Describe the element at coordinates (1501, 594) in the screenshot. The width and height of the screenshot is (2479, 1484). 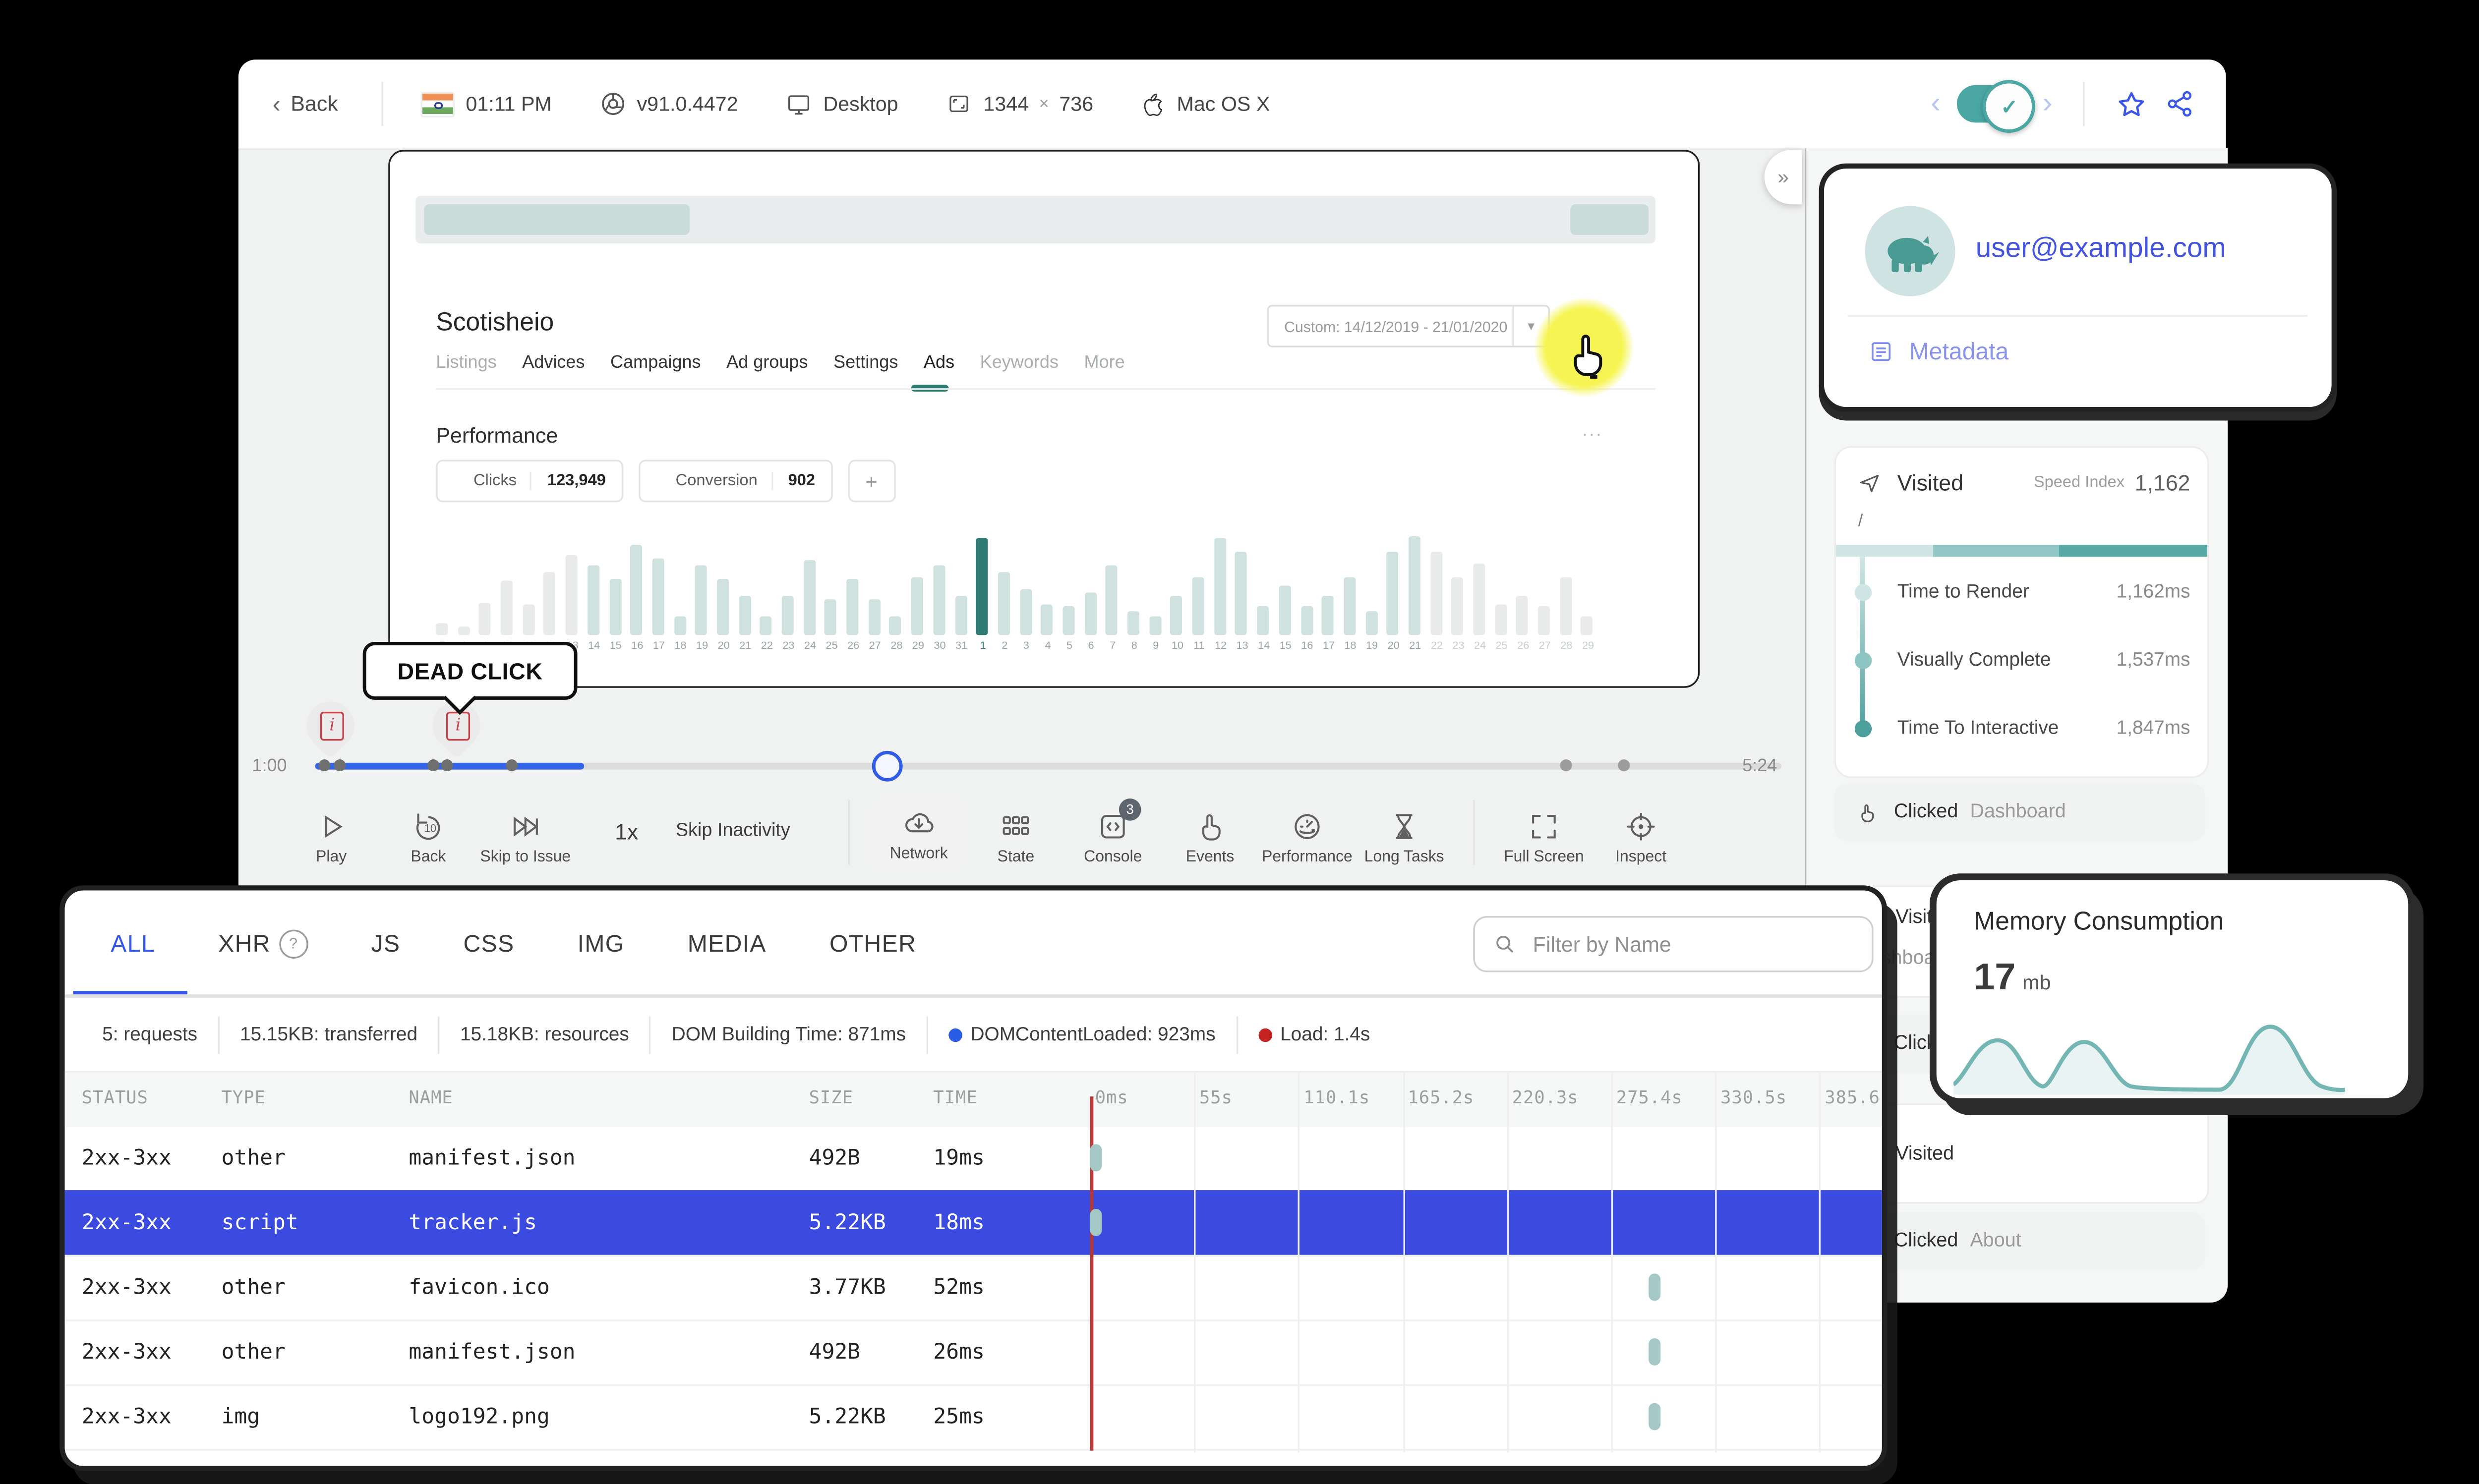
I see `chart-bar: 25` at that location.